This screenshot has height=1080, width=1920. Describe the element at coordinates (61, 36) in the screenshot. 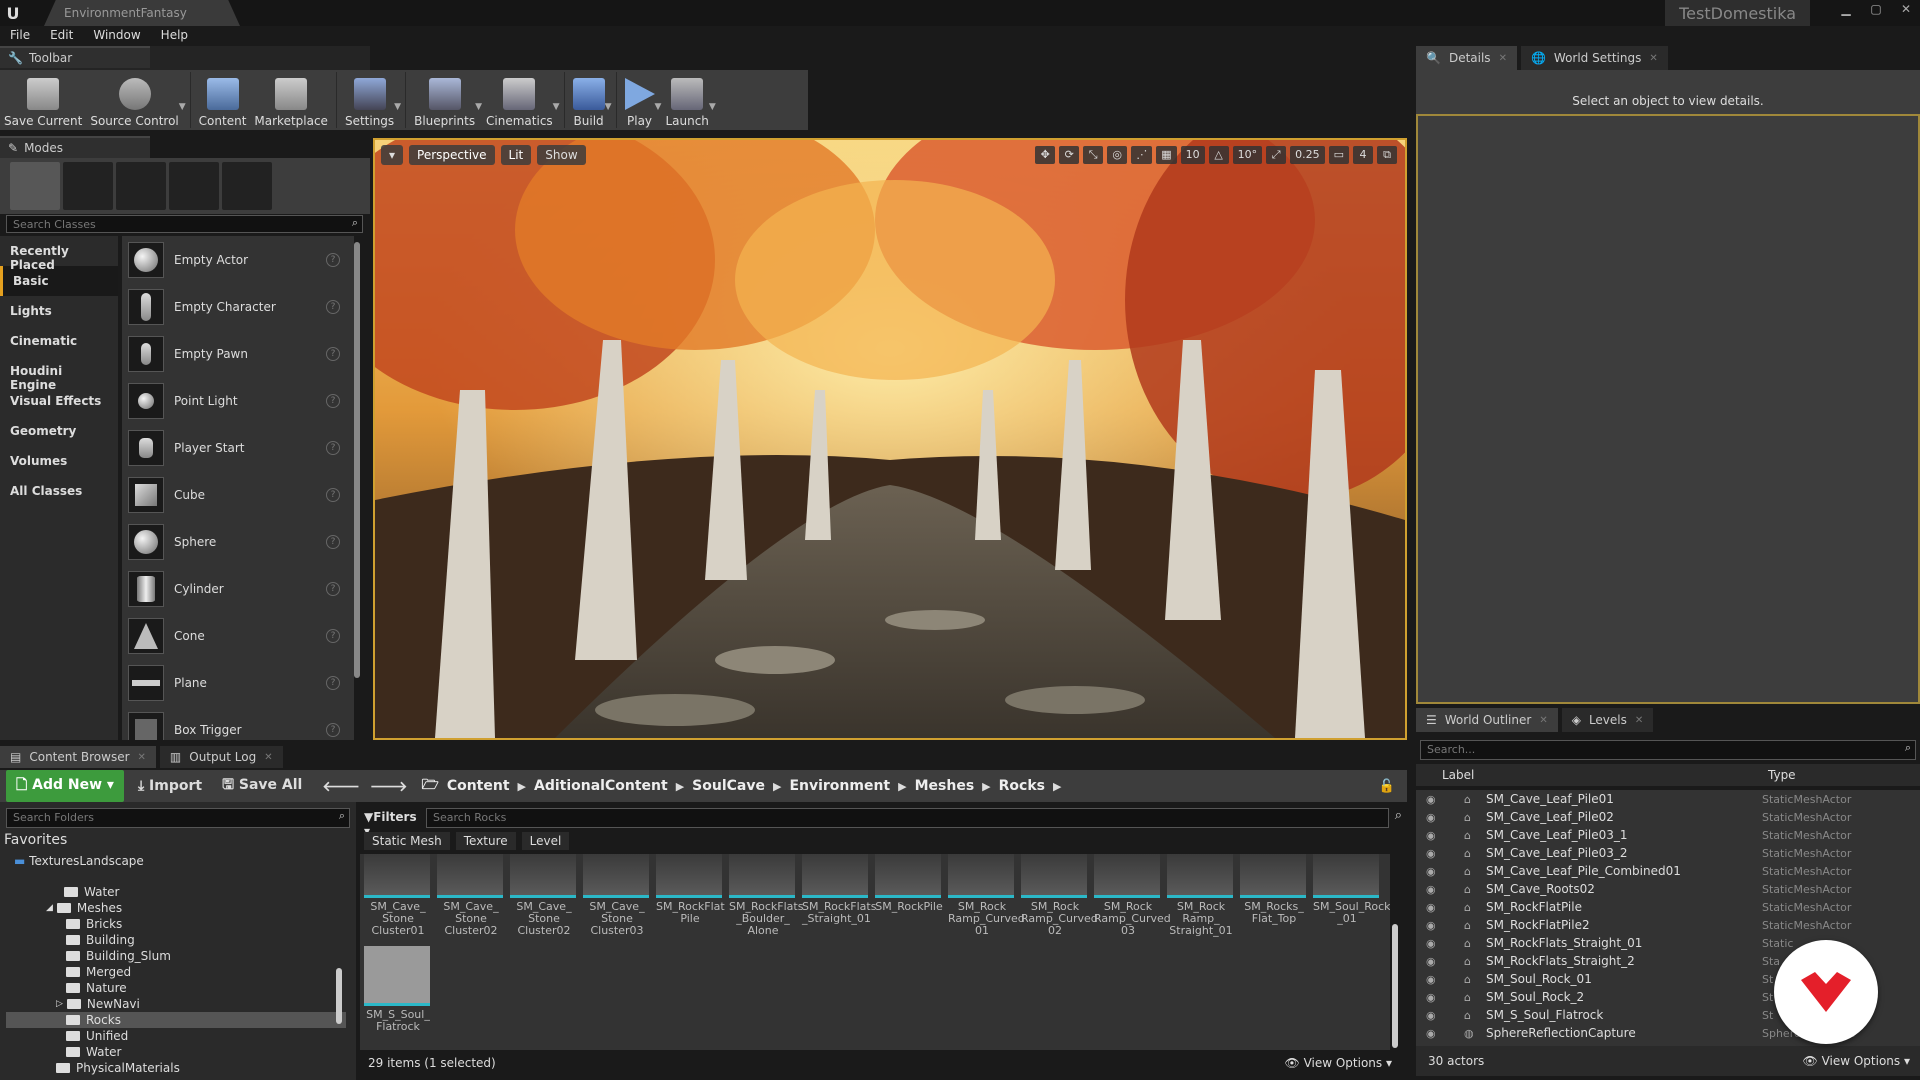

I see `menu-edit: Edit` at that location.